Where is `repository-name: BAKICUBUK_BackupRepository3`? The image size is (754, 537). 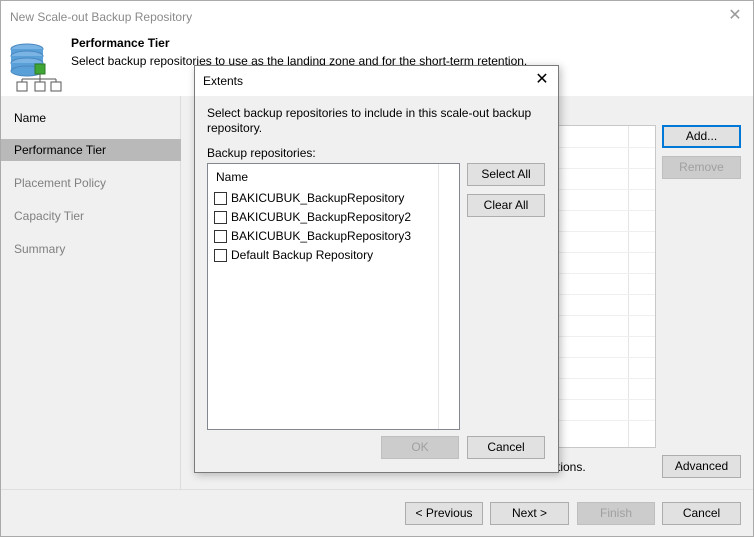 repository-name: BAKICUBUK_BackupRepository3 is located at coordinates (321, 236).